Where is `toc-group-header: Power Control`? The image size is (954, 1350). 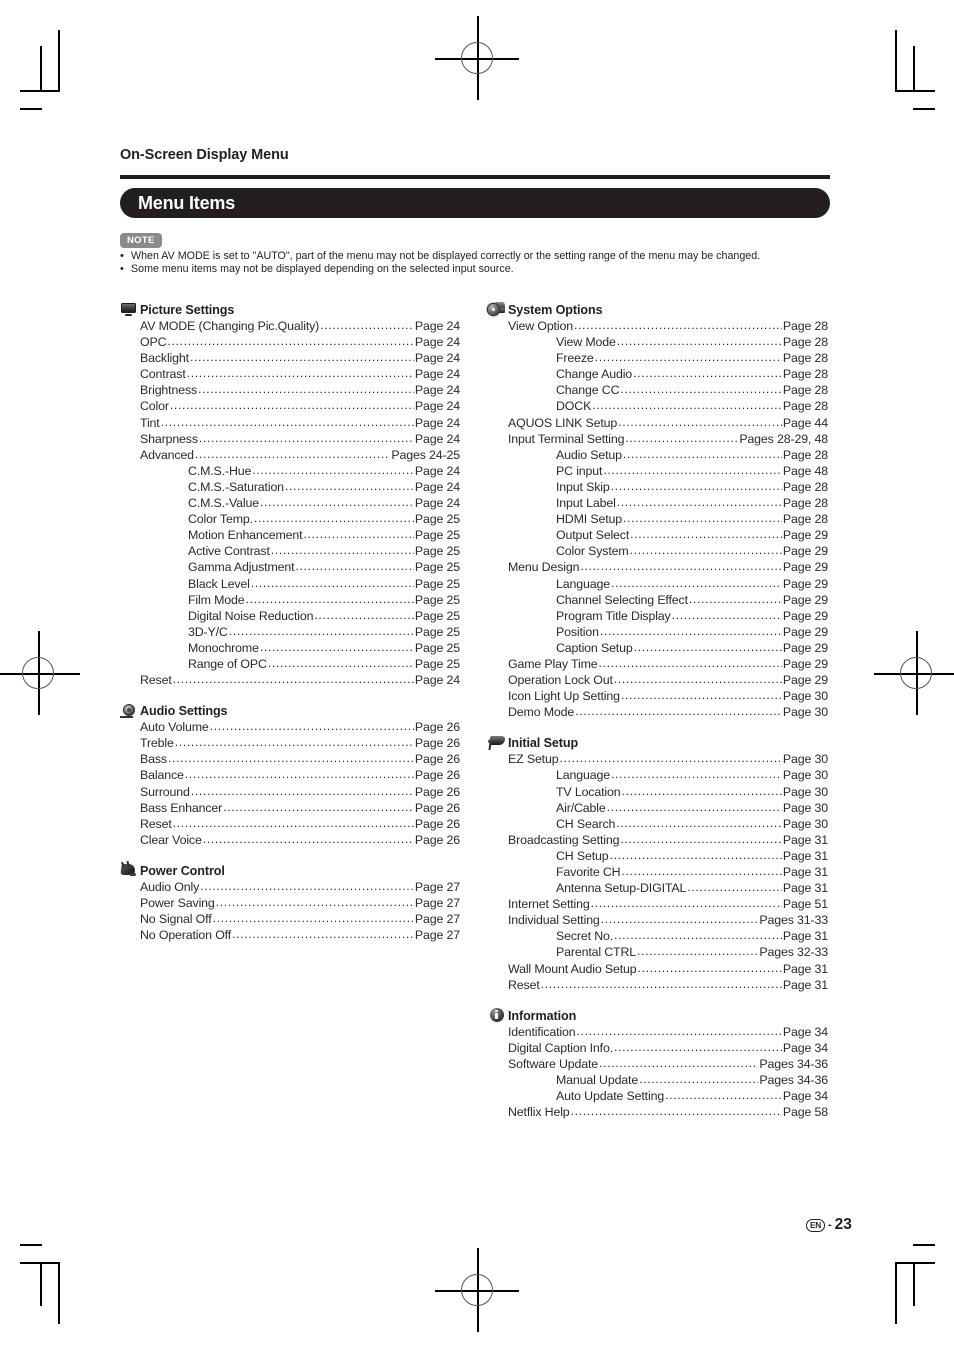 toc-group-header: Power Control is located at coordinates (290, 869).